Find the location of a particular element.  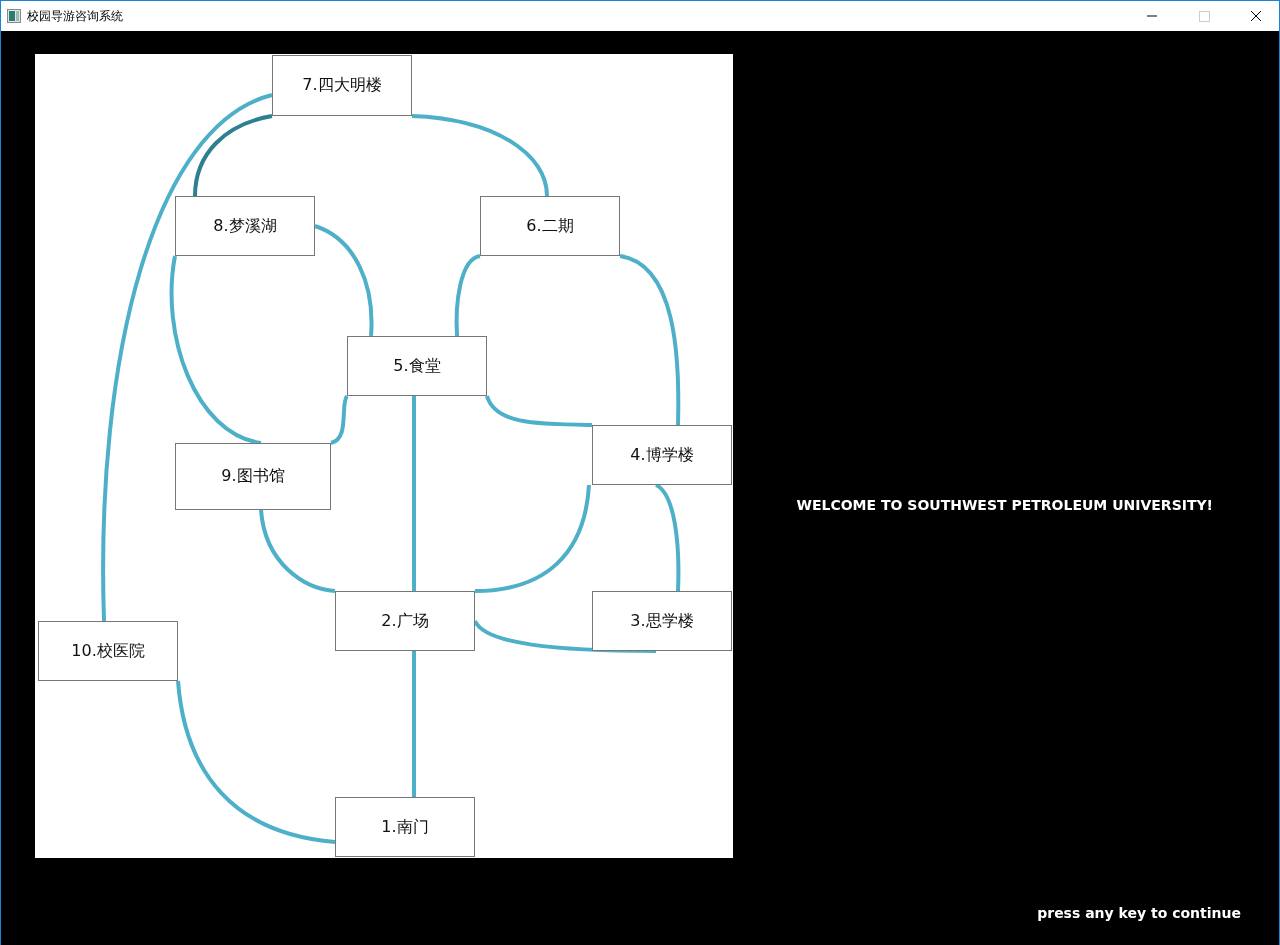

location-node: 3.思学楼 is located at coordinates (662, 621).